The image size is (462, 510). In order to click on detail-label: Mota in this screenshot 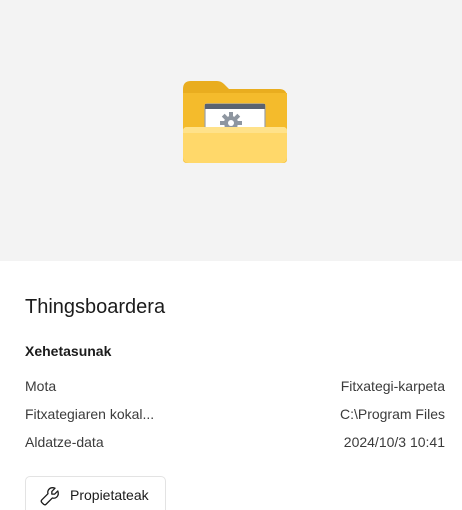, I will do `click(41, 386)`.